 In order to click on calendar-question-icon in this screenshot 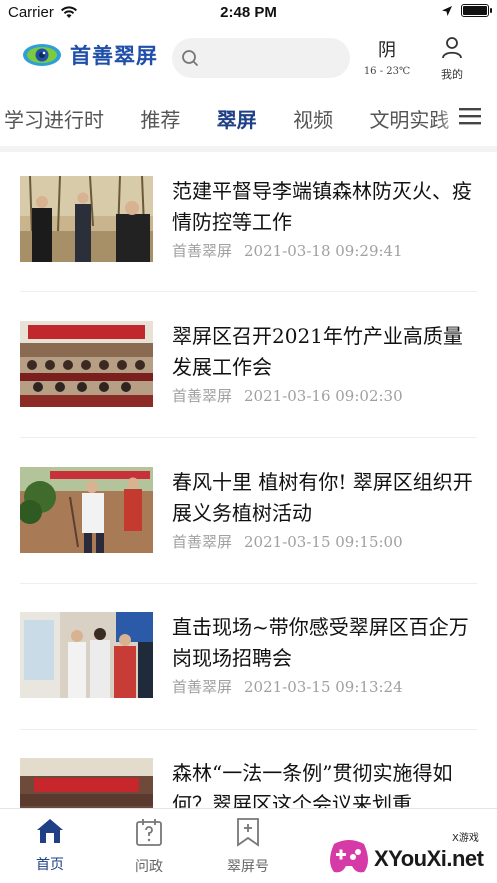, I will do `click(149, 832)`.